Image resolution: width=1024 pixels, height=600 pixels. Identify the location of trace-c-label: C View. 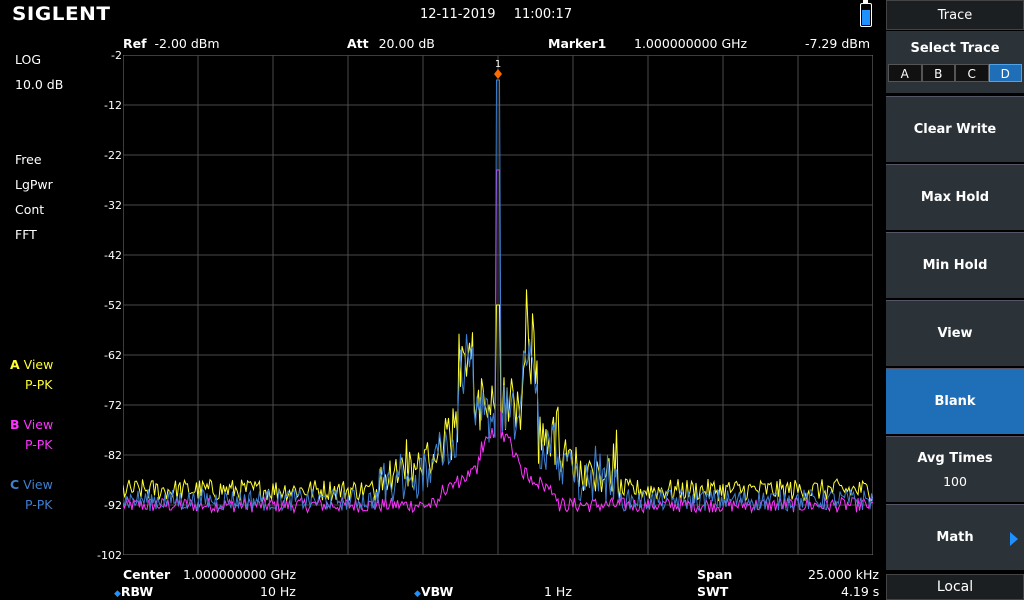
(31, 484).